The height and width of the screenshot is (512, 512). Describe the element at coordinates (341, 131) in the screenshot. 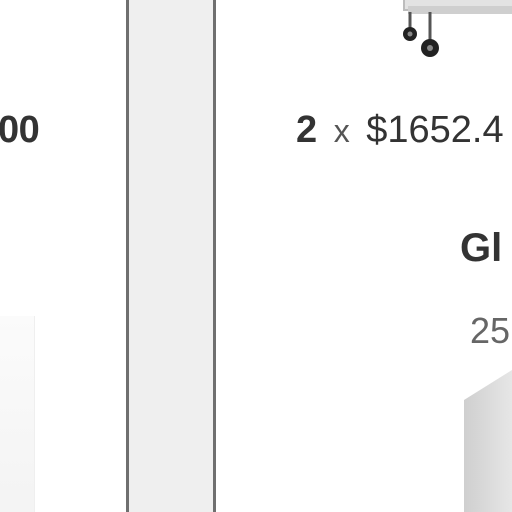

I see `times-symbol: x` at that location.